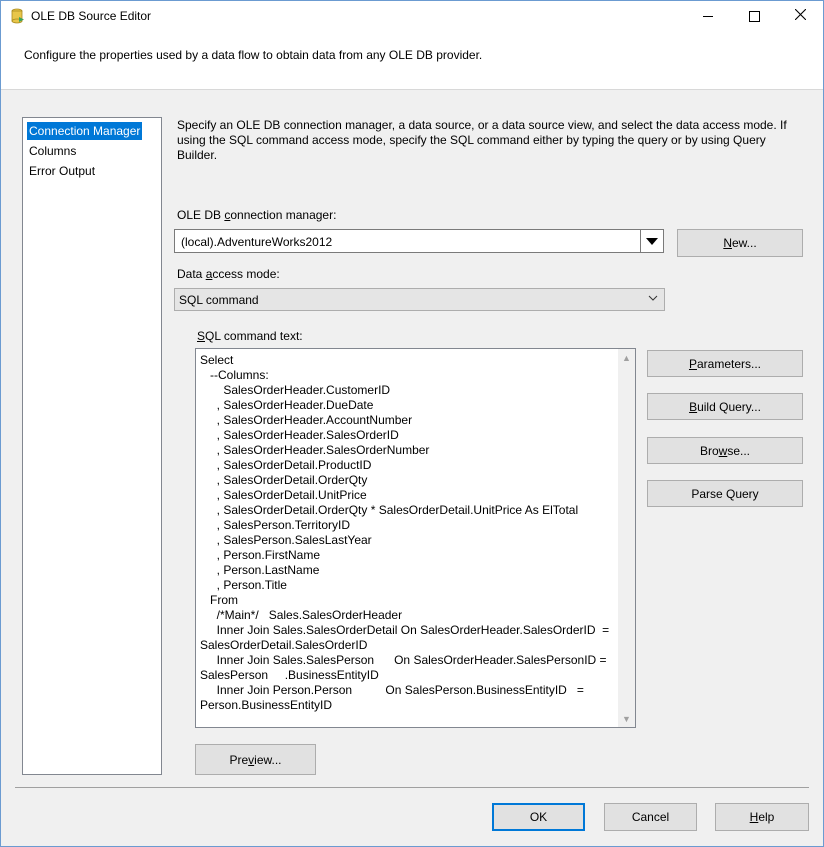 This screenshot has height=847, width=824. Describe the element at coordinates (626, 538) in the screenshot. I see `vertical-scrollbar: ▲ ▼` at that location.